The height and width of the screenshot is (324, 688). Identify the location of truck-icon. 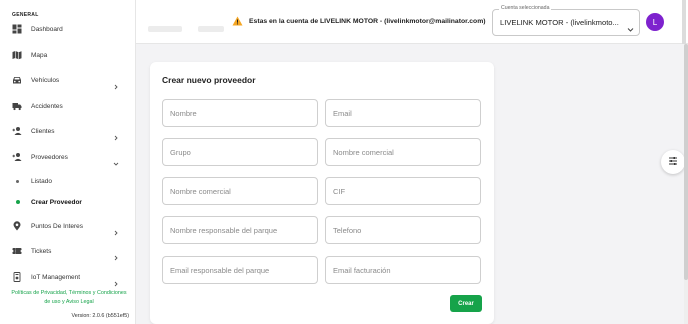
(17, 106).